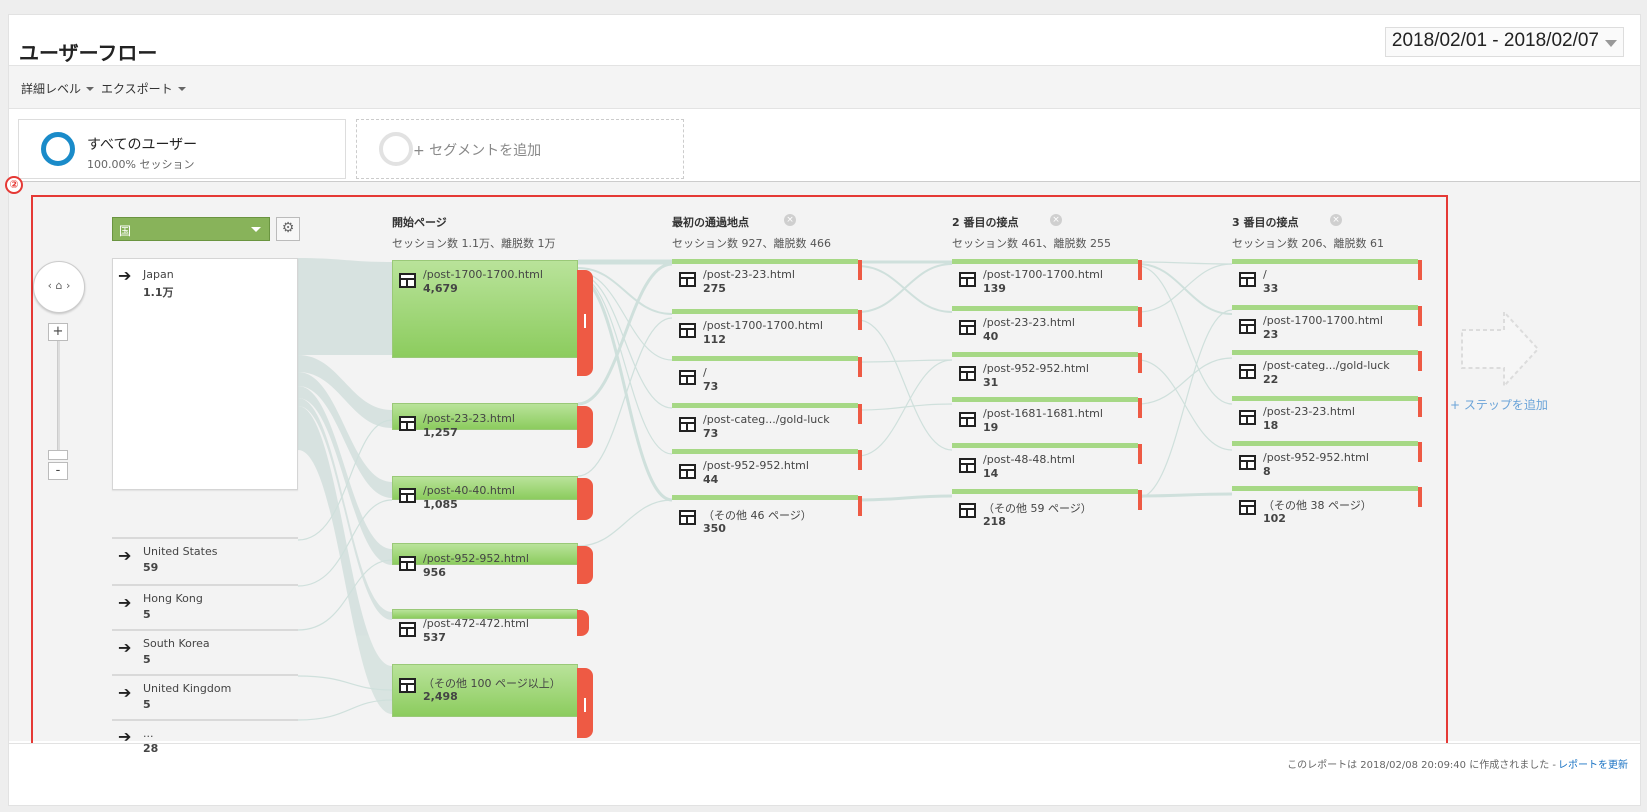  What do you see at coordinates (477, 151) in the screenshot?
I see `add-segment-label: + セグメントを追加` at bounding box center [477, 151].